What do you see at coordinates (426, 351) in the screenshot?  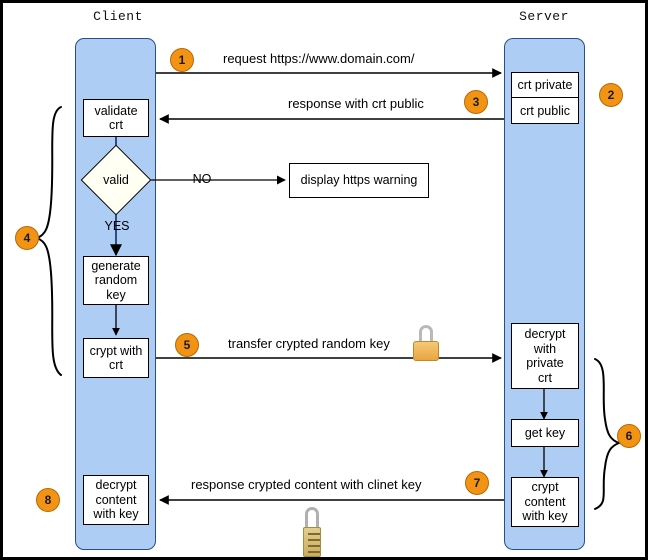 I see `padlock-body` at bounding box center [426, 351].